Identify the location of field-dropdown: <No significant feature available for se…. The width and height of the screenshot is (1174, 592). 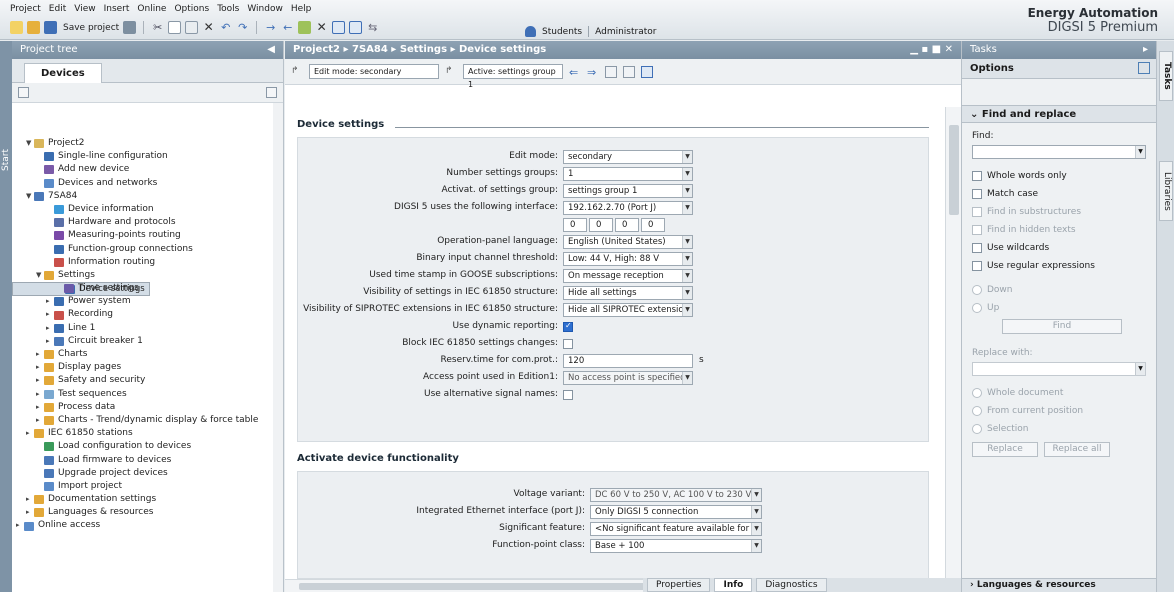
(676, 529).